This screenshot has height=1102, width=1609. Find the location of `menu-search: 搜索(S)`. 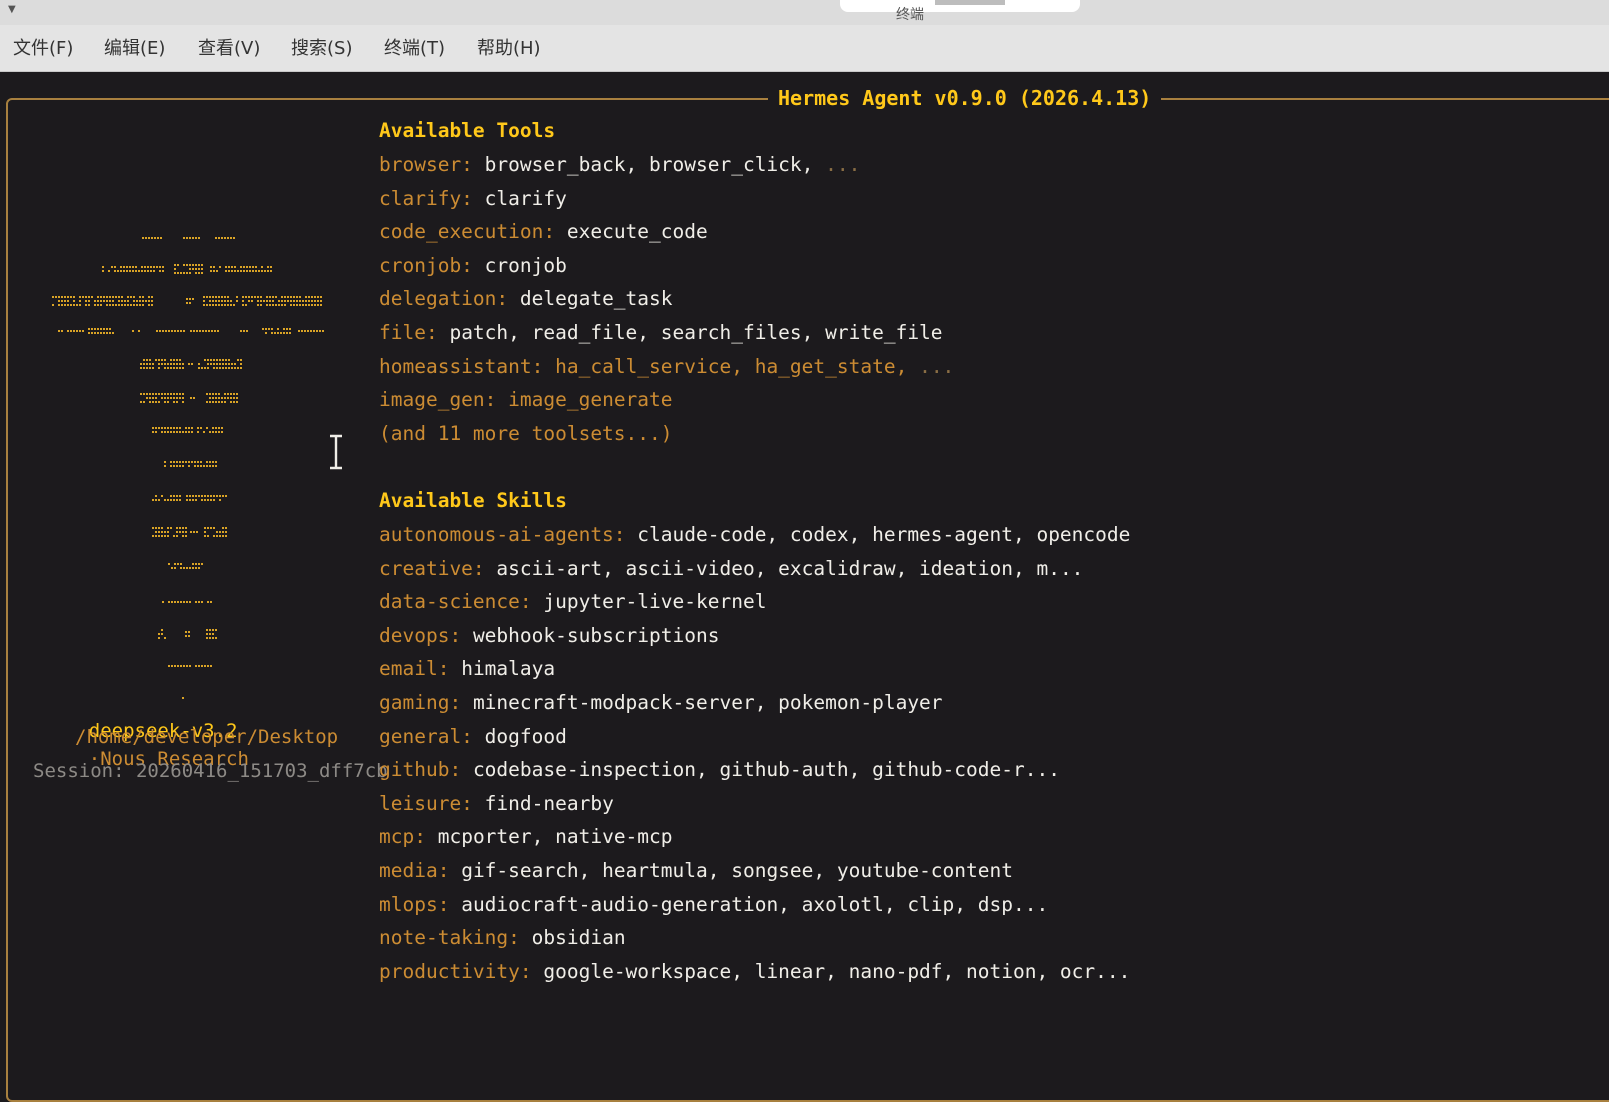

menu-search: 搜索(S) is located at coordinates (321, 49).